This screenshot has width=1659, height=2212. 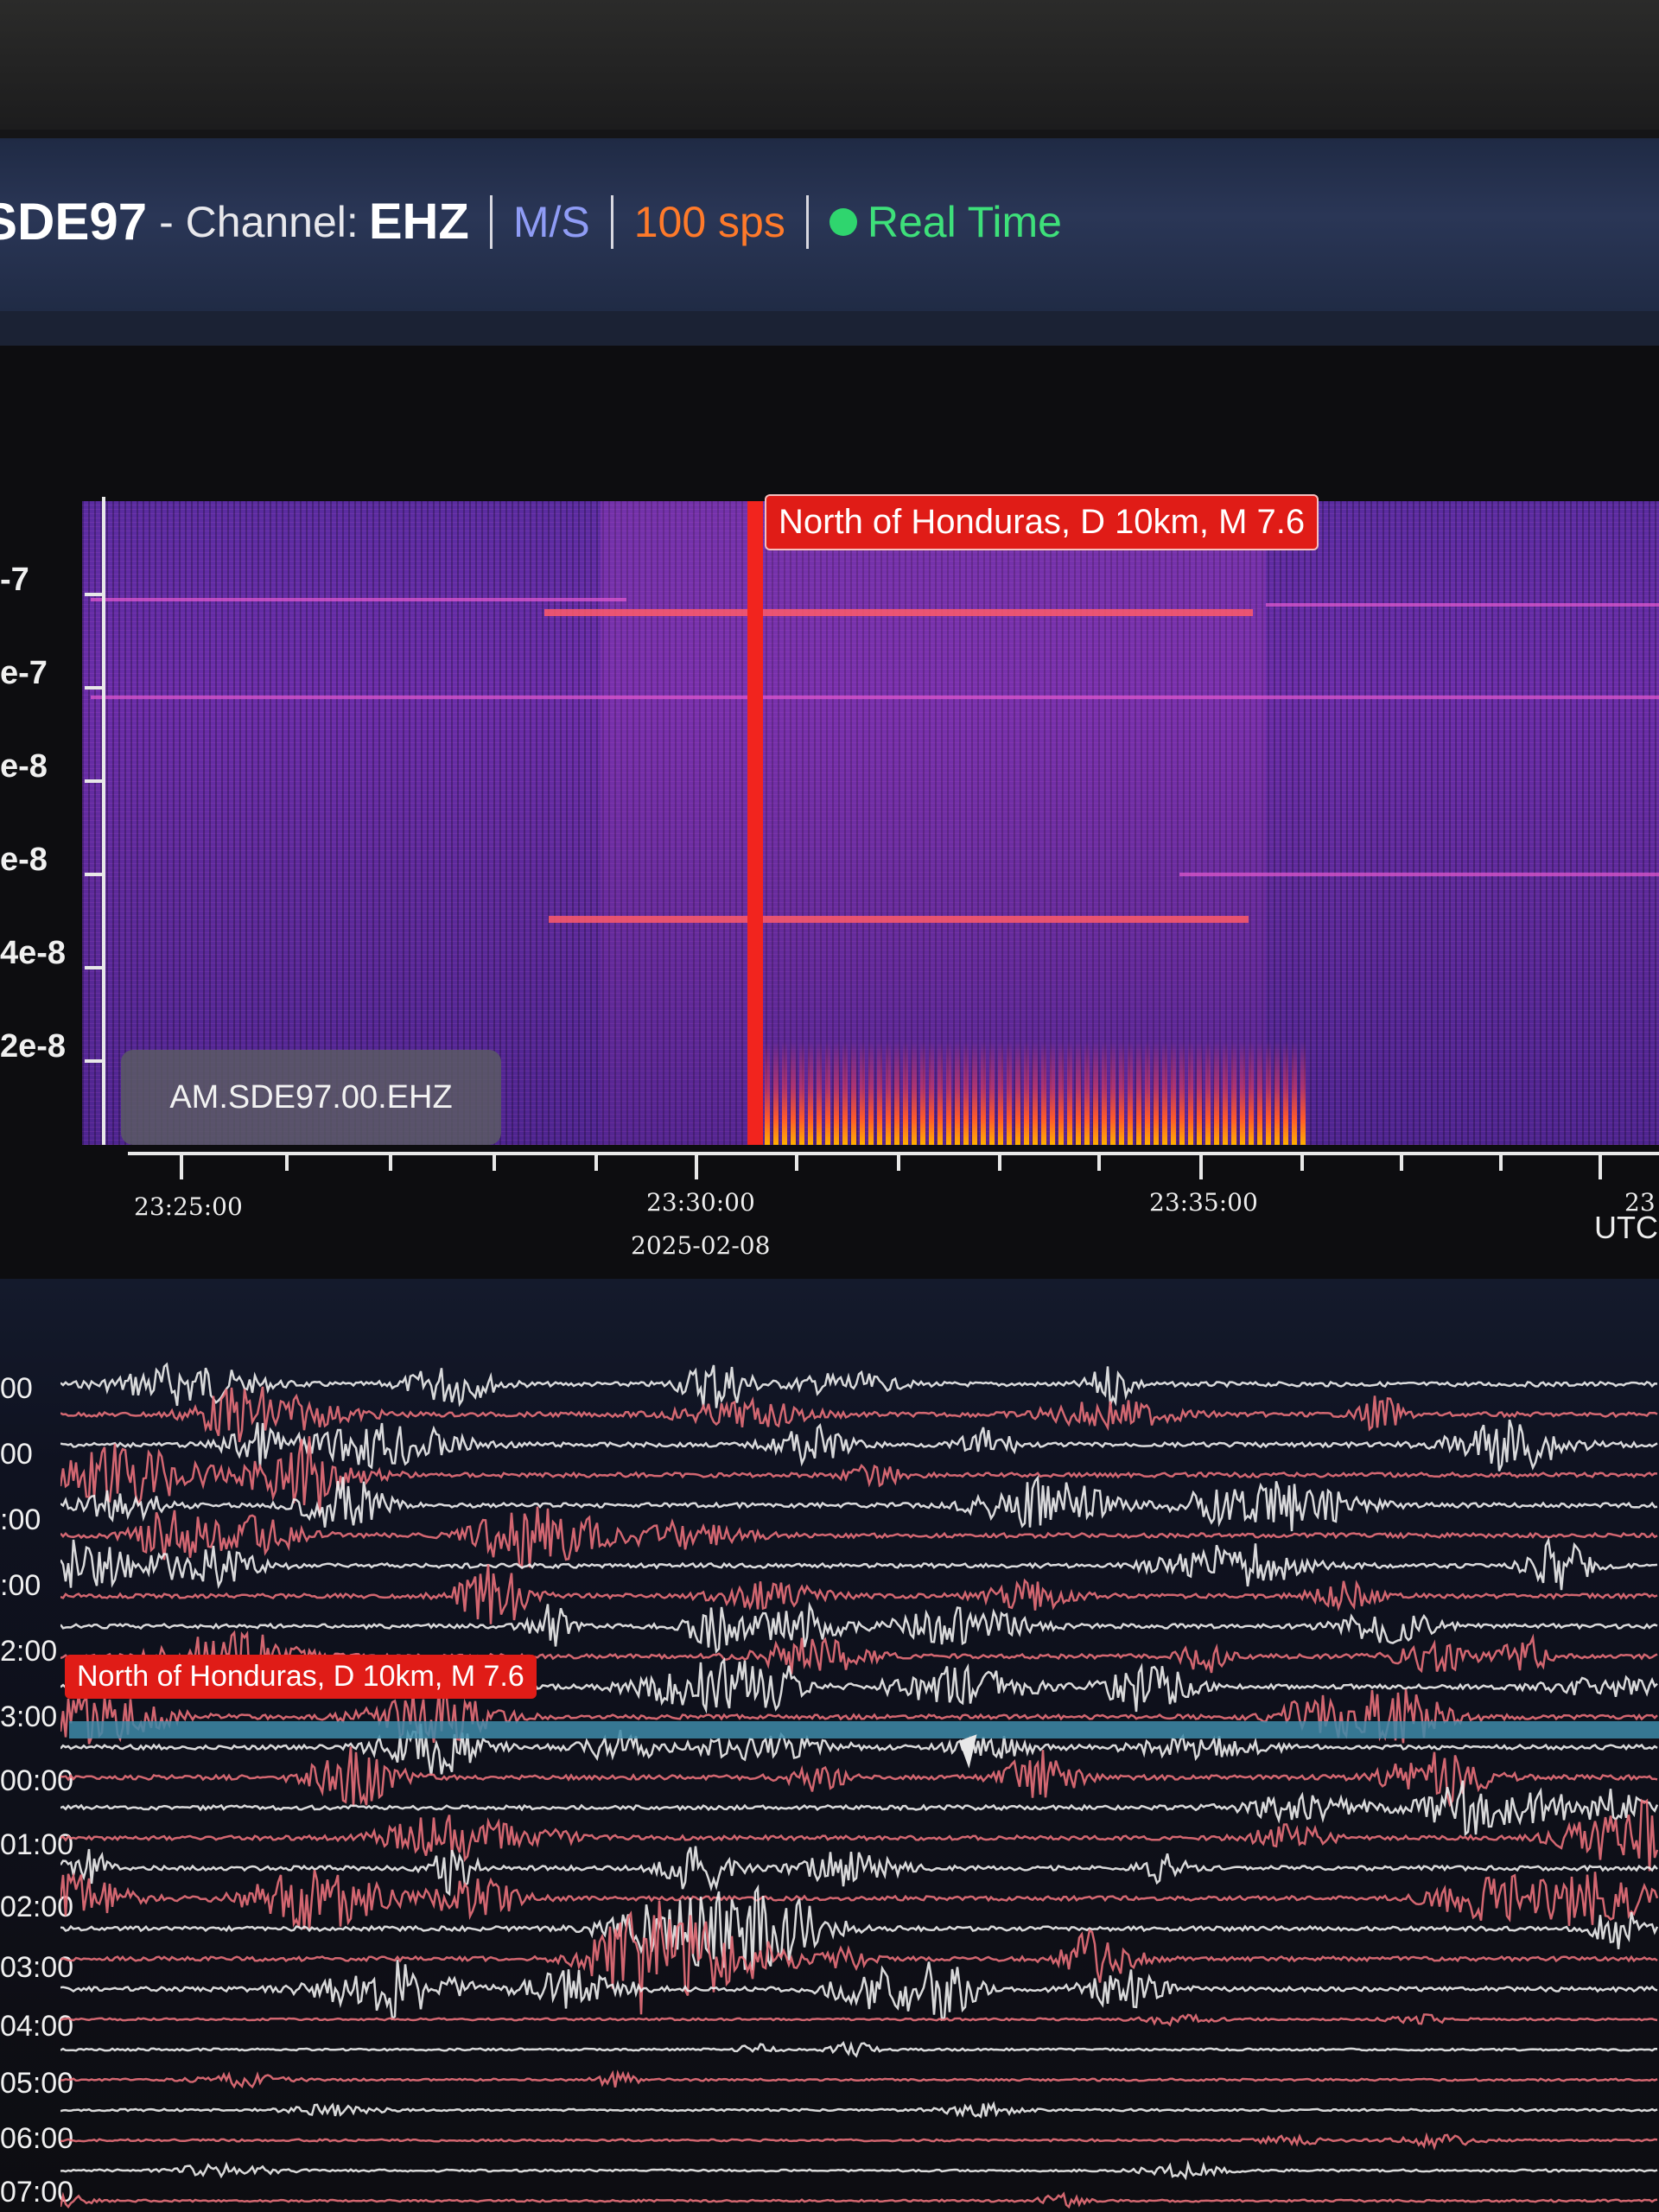 I want to click on y-tick-label: 2e-8, so click(x=33, y=1046).